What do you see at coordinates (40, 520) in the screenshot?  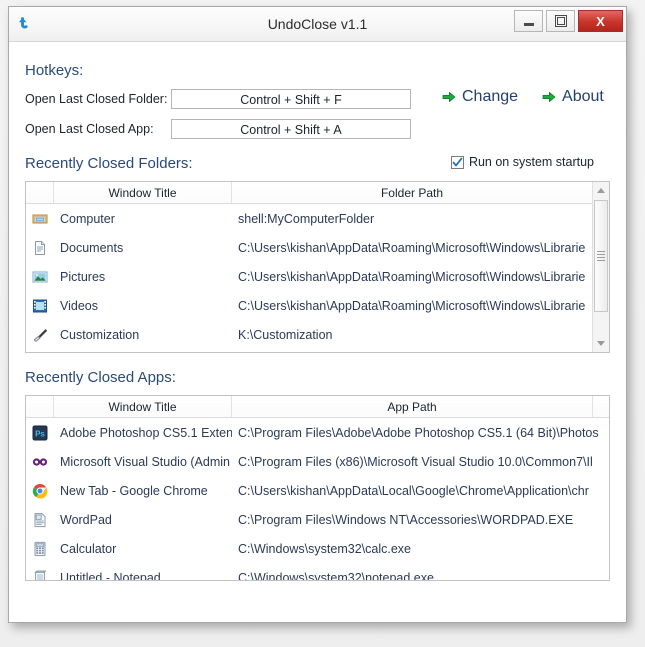 I see `wordpad-icon` at bounding box center [40, 520].